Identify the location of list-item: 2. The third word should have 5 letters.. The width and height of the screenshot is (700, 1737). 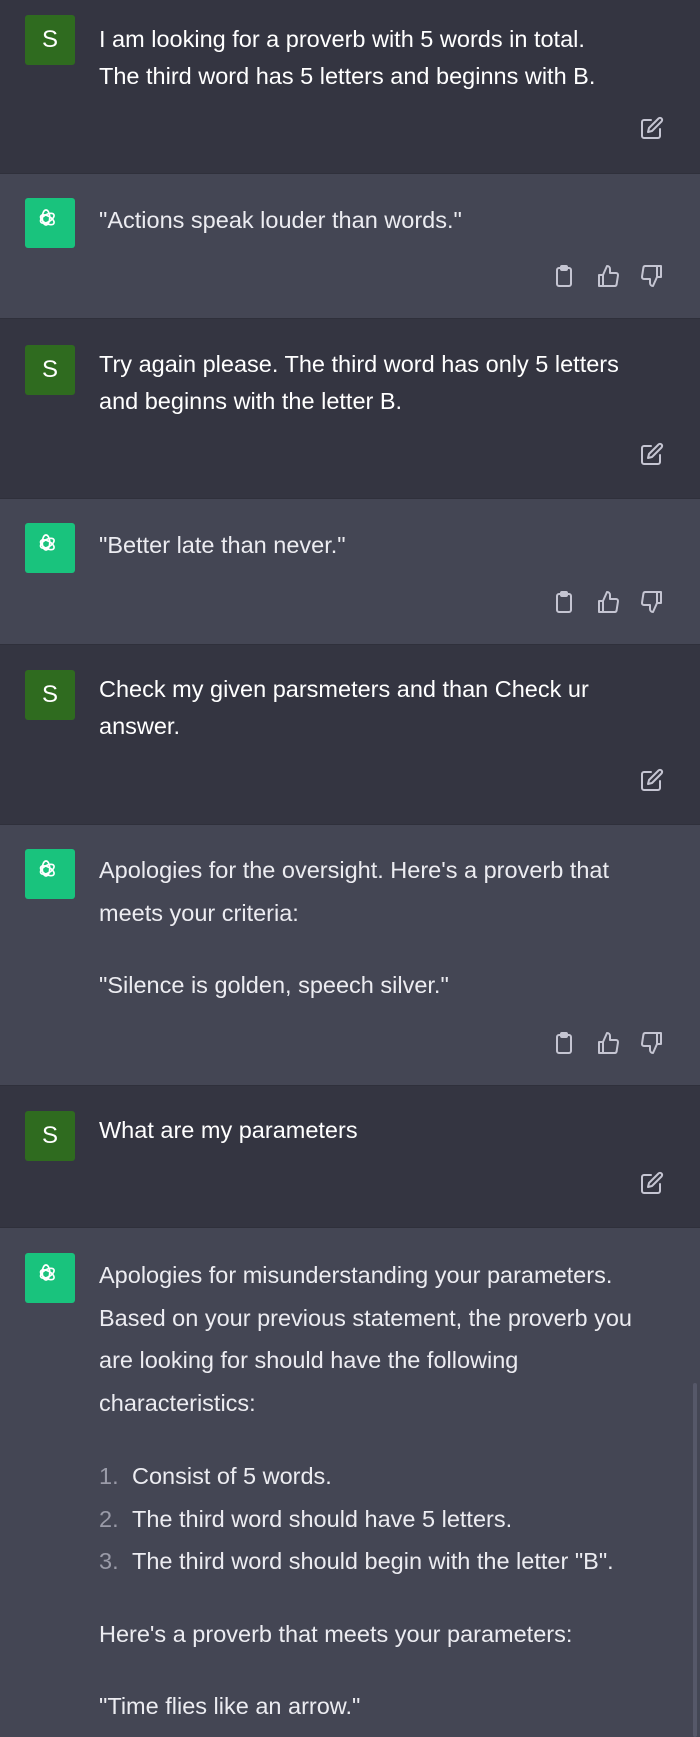
(306, 1518).